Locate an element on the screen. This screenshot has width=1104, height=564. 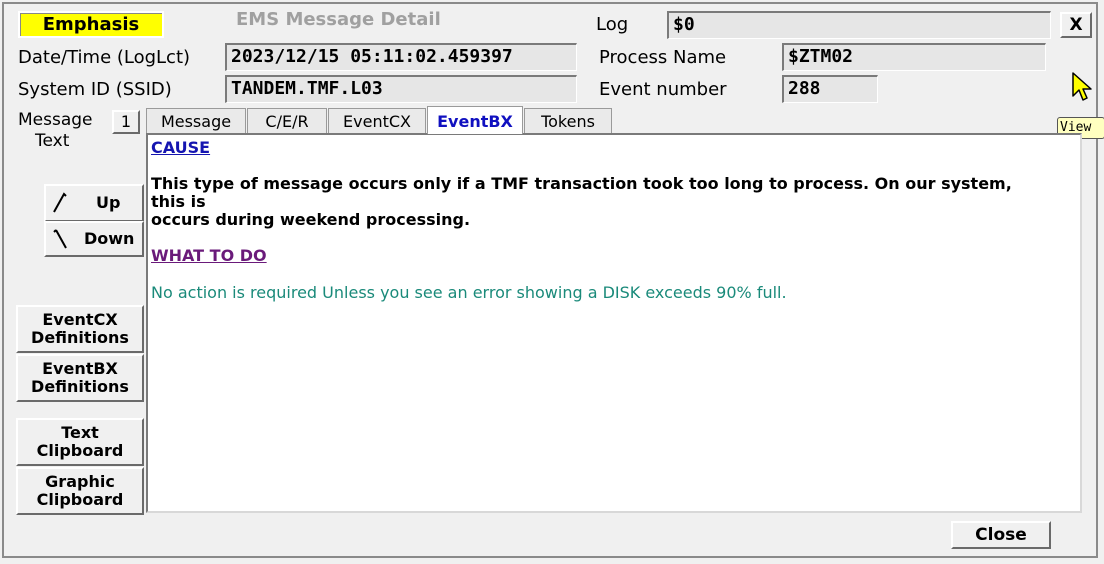
datetime-field: 2023/12/15 05:11:02.459397 is located at coordinates (401, 57).